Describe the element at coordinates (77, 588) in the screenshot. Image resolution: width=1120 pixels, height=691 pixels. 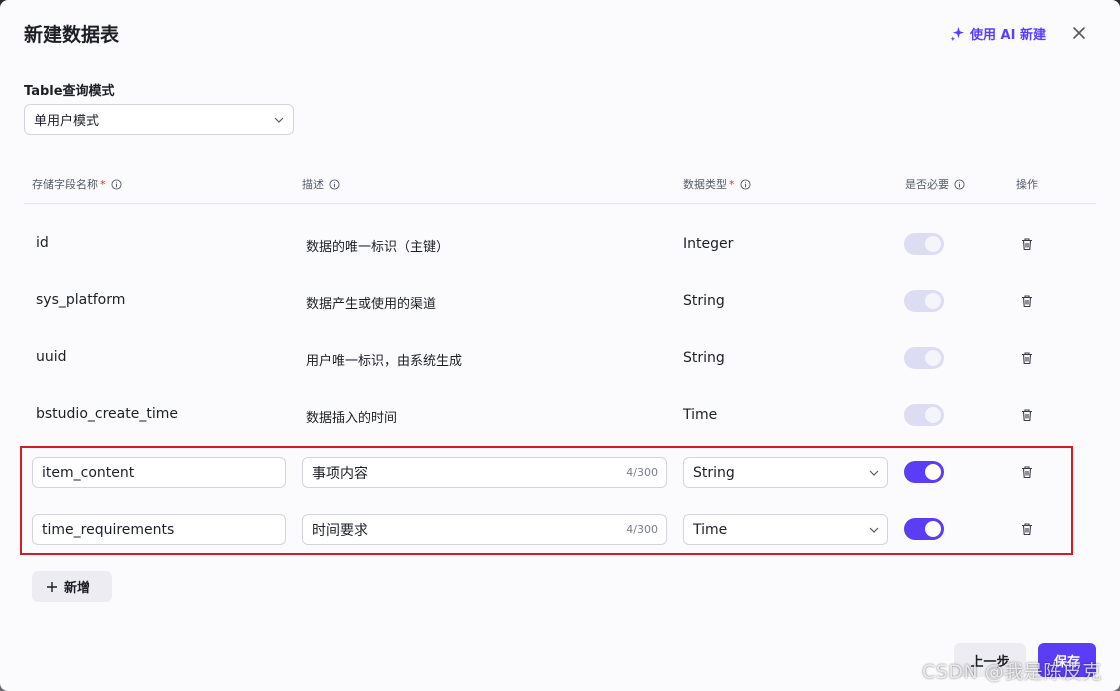
I see `add-field-label: 新增` at that location.